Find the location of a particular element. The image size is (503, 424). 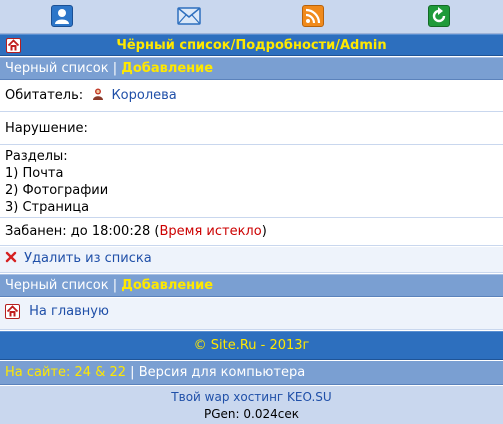

banned-row: Забанен: до 18:00:28 (Время истекло) is located at coordinates (251, 232).